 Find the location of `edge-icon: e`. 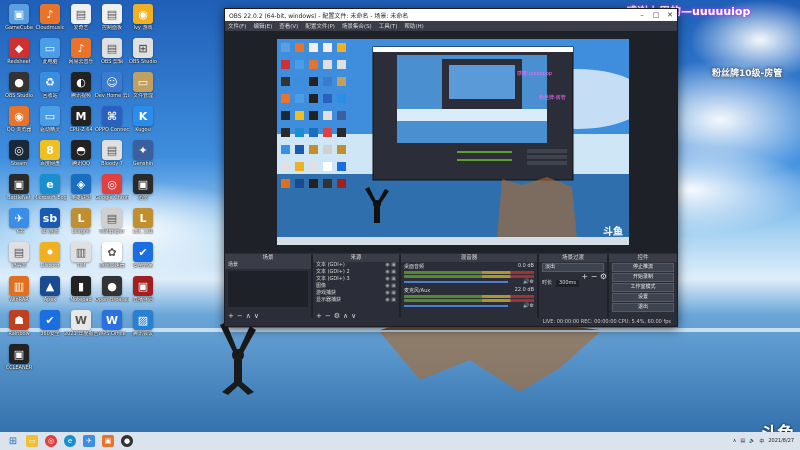

edge-icon: e is located at coordinates (70, 441).